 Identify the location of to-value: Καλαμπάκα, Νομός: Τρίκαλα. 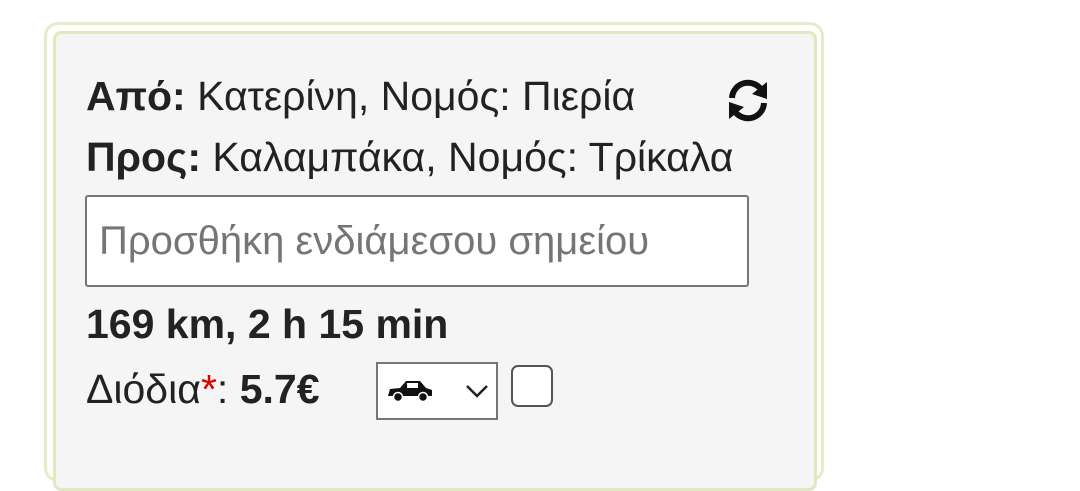
(467, 157).